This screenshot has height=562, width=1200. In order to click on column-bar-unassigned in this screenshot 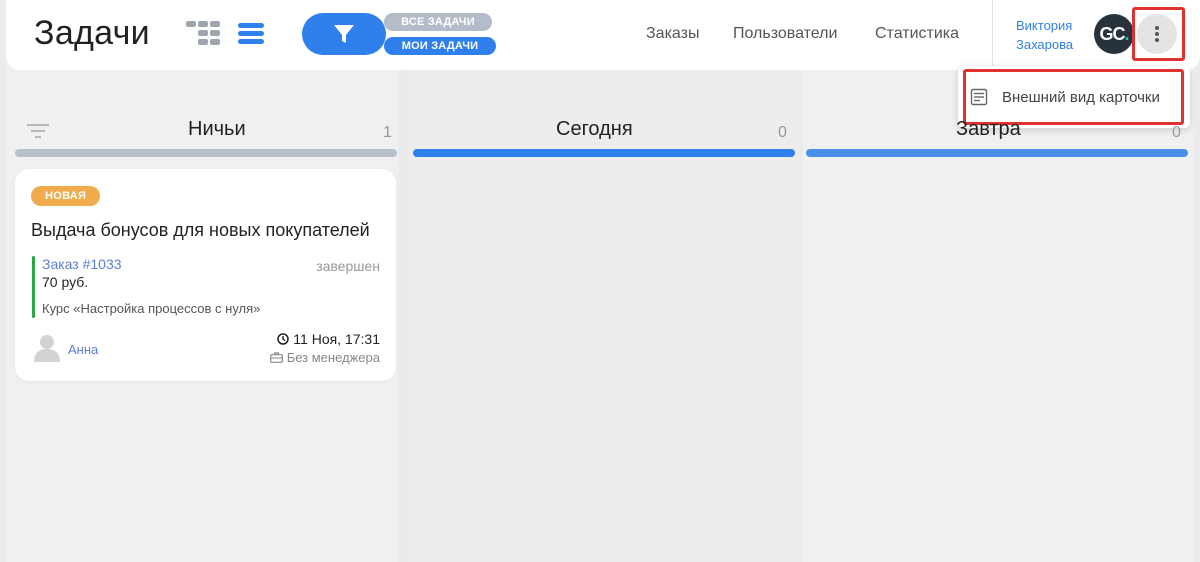, I will do `click(206, 153)`.